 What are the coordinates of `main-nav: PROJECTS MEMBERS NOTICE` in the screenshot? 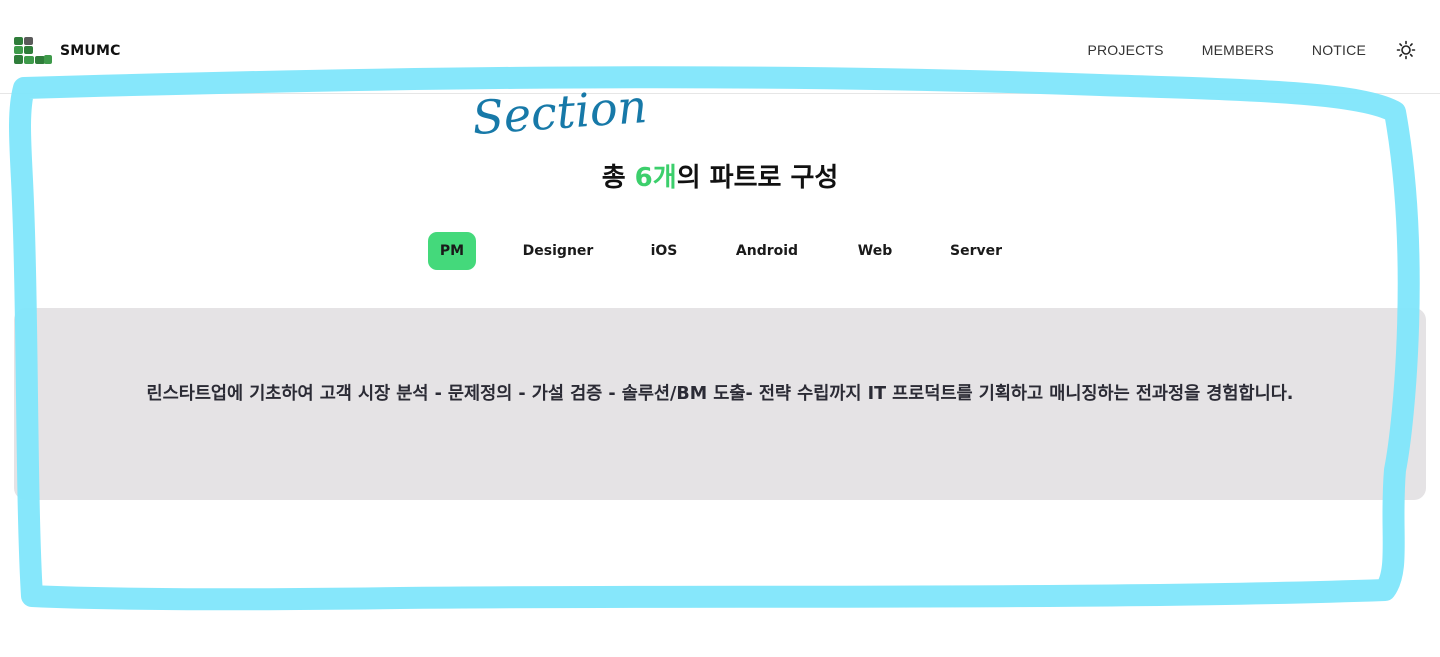 It's located at (1232, 50).